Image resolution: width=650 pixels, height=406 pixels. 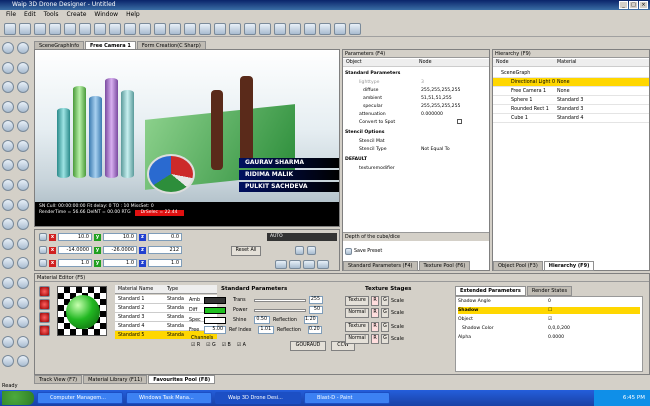 What do you see at coordinates (106, 15) in the screenshot?
I see `menu-window: Window` at bounding box center [106, 15].